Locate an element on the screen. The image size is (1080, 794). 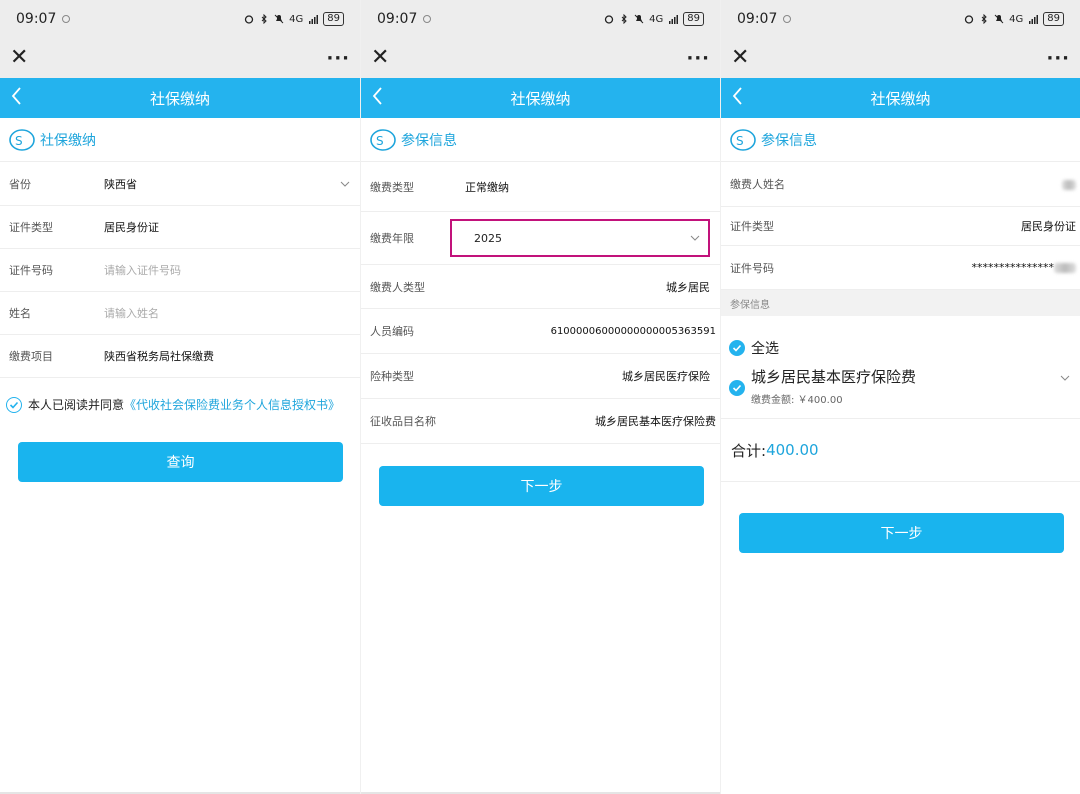
svg-text: S is located at coordinates (740, 141).